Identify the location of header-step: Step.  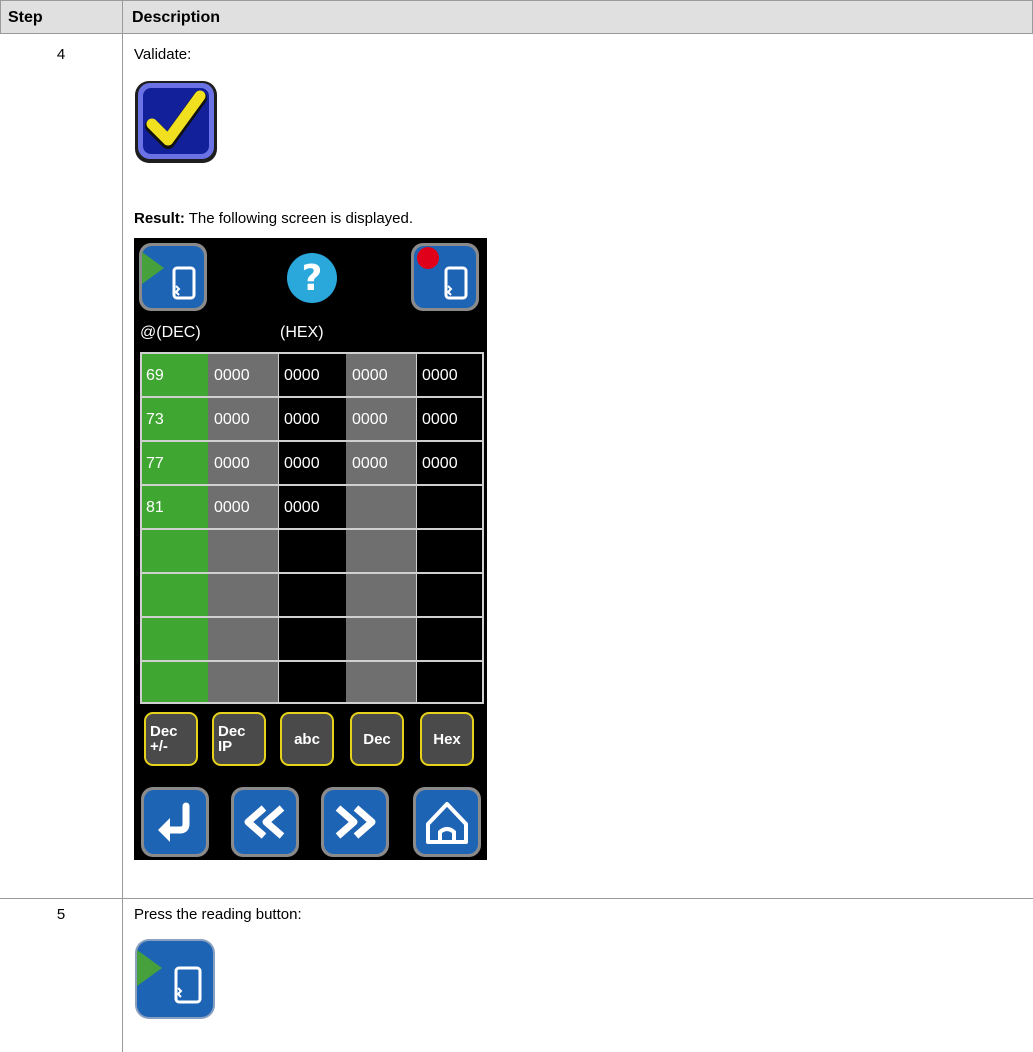
(25, 17).